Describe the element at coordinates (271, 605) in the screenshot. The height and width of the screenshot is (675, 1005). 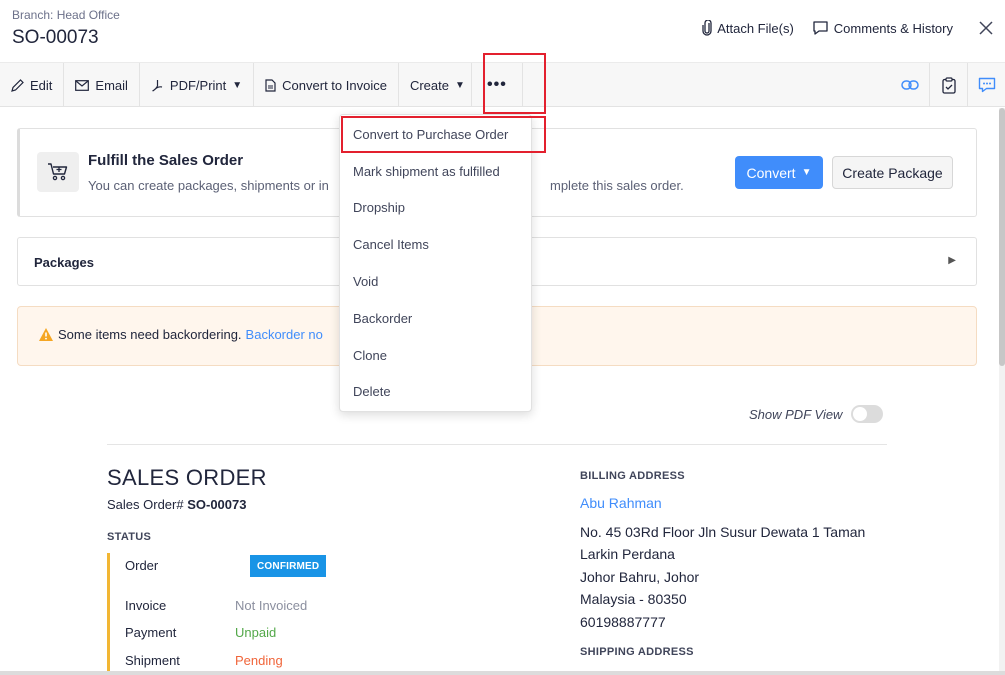
I see `status-value-invoice: Not Invoiced` at that location.